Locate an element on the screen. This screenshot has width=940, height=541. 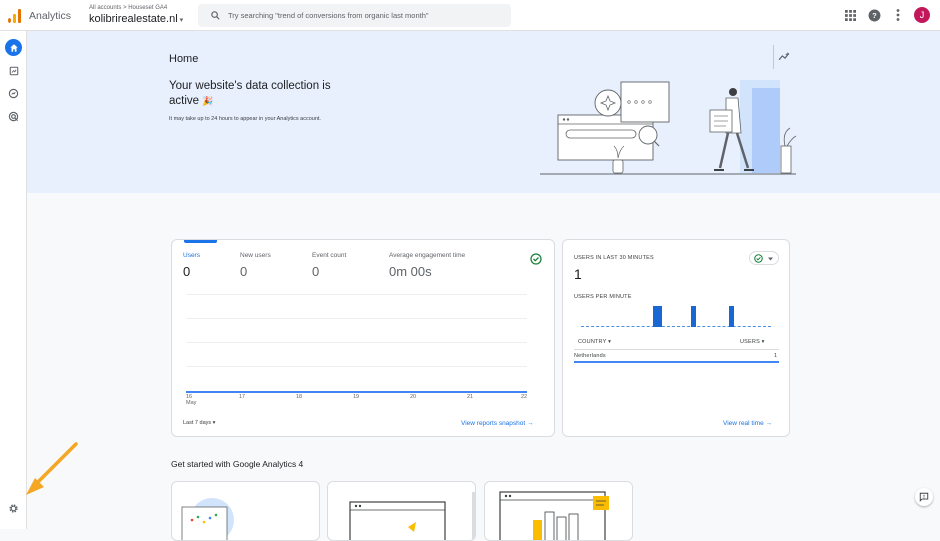
property-name: kolibrirealestate.nl is located at coordinates (133, 19).